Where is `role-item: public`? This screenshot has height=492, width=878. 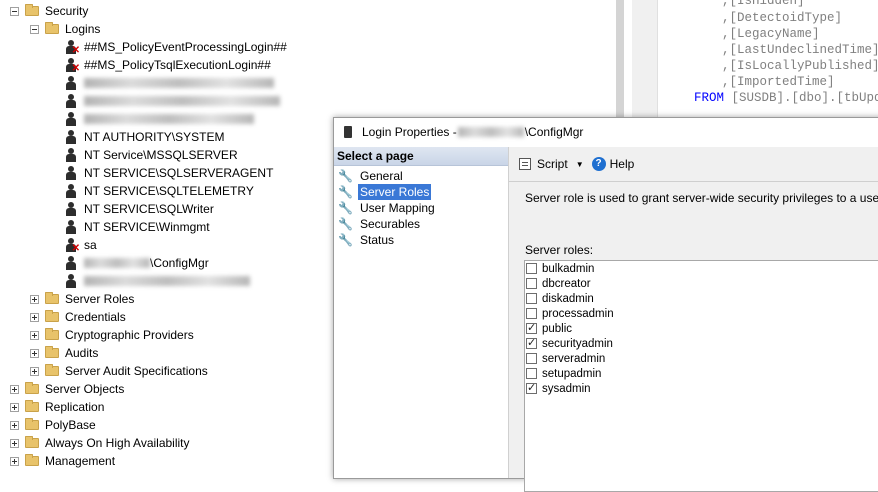 role-item: public is located at coordinates (701, 328).